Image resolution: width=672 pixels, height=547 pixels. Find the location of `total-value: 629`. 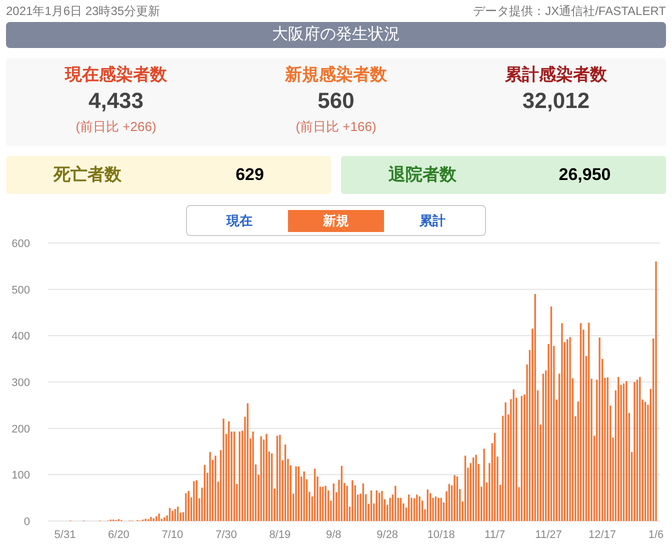

total-value: 629 is located at coordinates (250, 175).